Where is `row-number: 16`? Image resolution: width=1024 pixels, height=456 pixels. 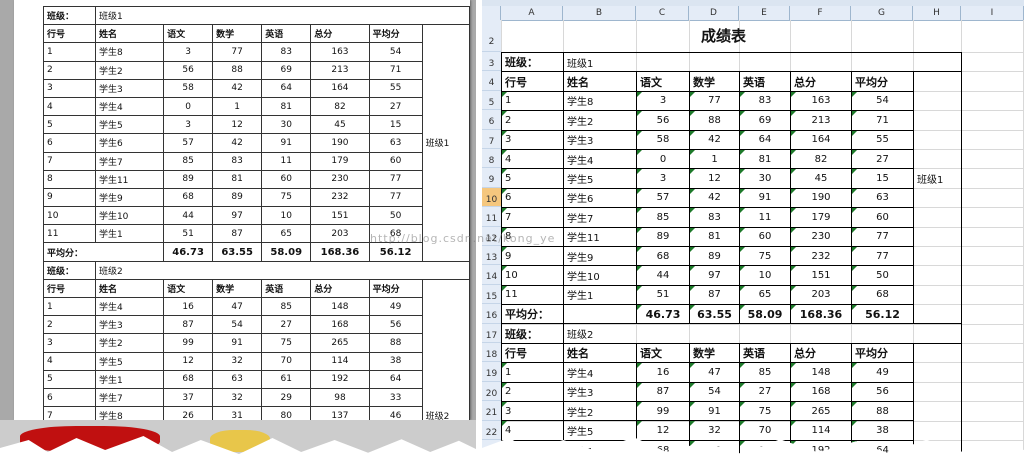
row-number: 16 is located at coordinates (491, 314).